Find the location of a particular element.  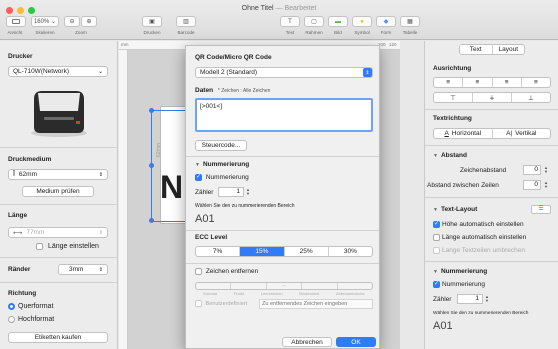

align-bottom-icon: ⊥ is located at coordinates (531, 97).